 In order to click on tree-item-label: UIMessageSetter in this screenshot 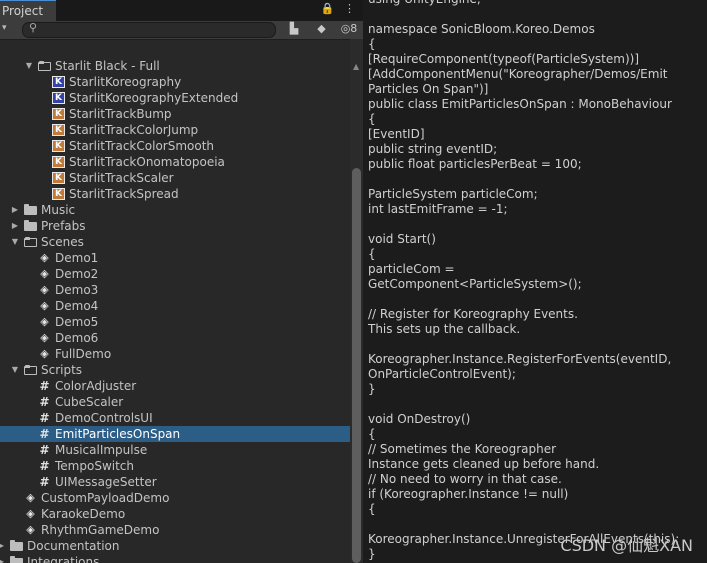, I will do `click(106, 482)`.